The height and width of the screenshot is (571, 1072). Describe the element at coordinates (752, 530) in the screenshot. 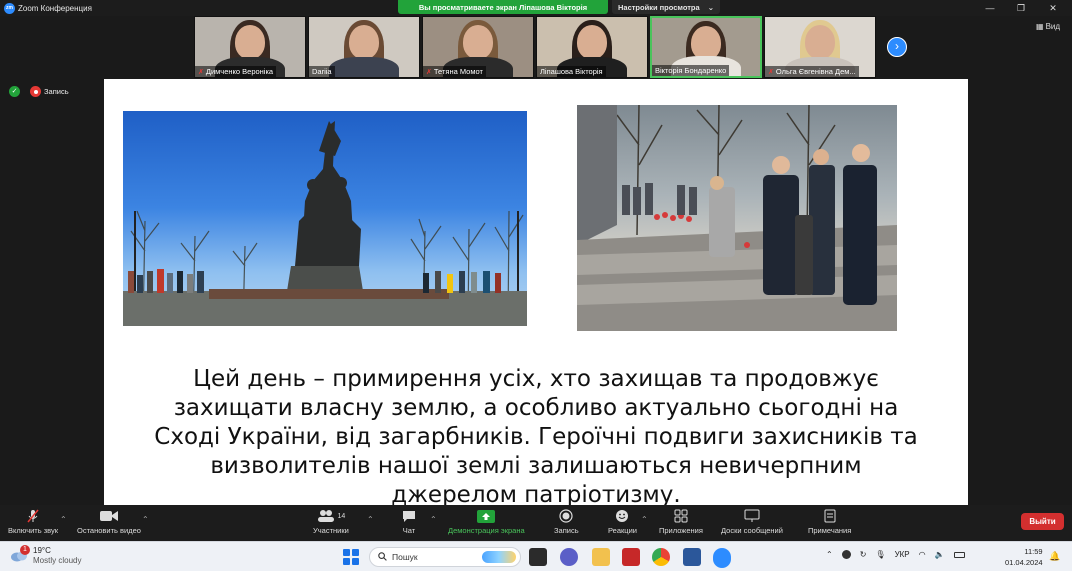

I see `whiteboards-label: Доски сообщений` at that location.